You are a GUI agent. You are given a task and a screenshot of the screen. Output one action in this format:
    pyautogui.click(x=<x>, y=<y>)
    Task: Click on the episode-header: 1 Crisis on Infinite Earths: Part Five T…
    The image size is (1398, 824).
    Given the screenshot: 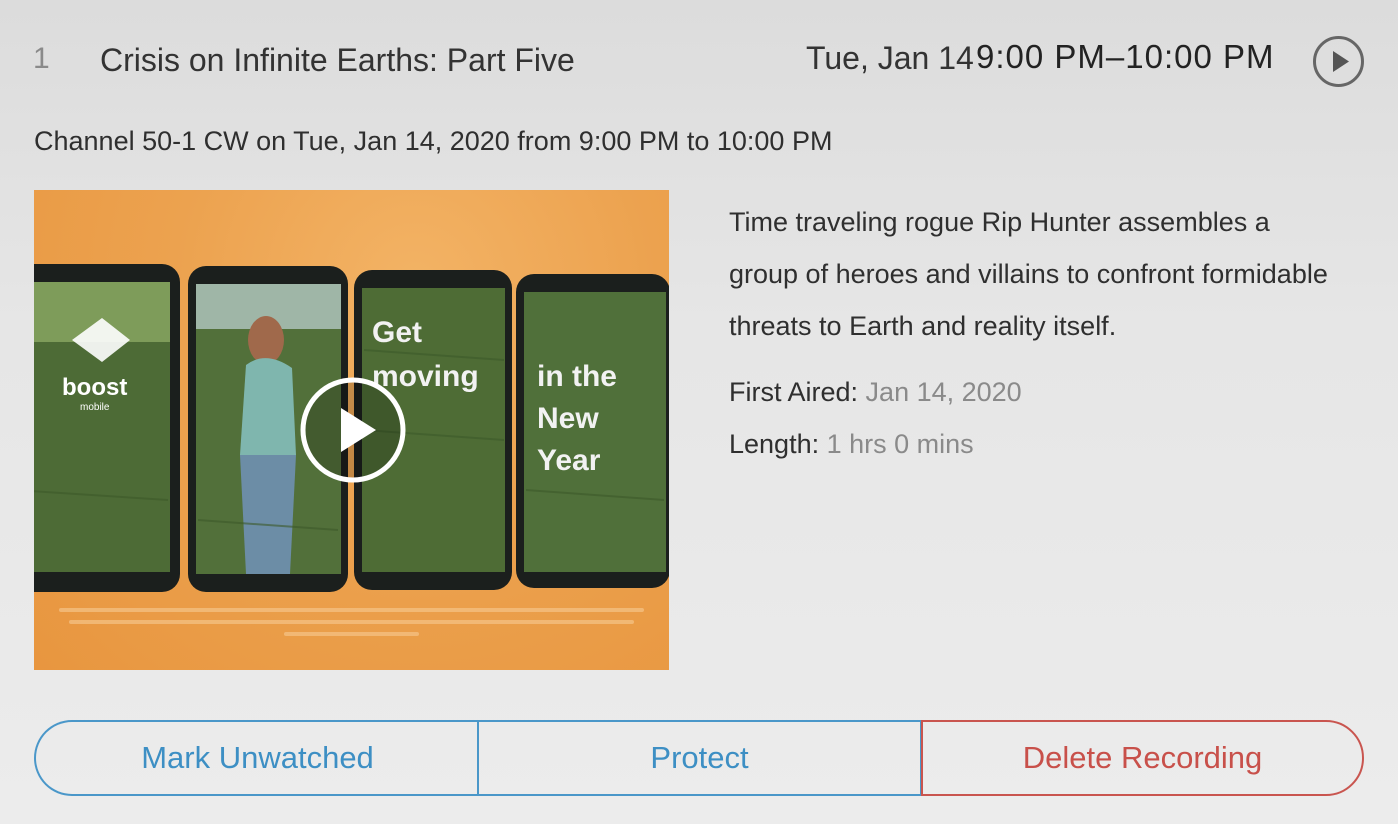 What is the action you would take?
    pyautogui.click(x=699, y=60)
    